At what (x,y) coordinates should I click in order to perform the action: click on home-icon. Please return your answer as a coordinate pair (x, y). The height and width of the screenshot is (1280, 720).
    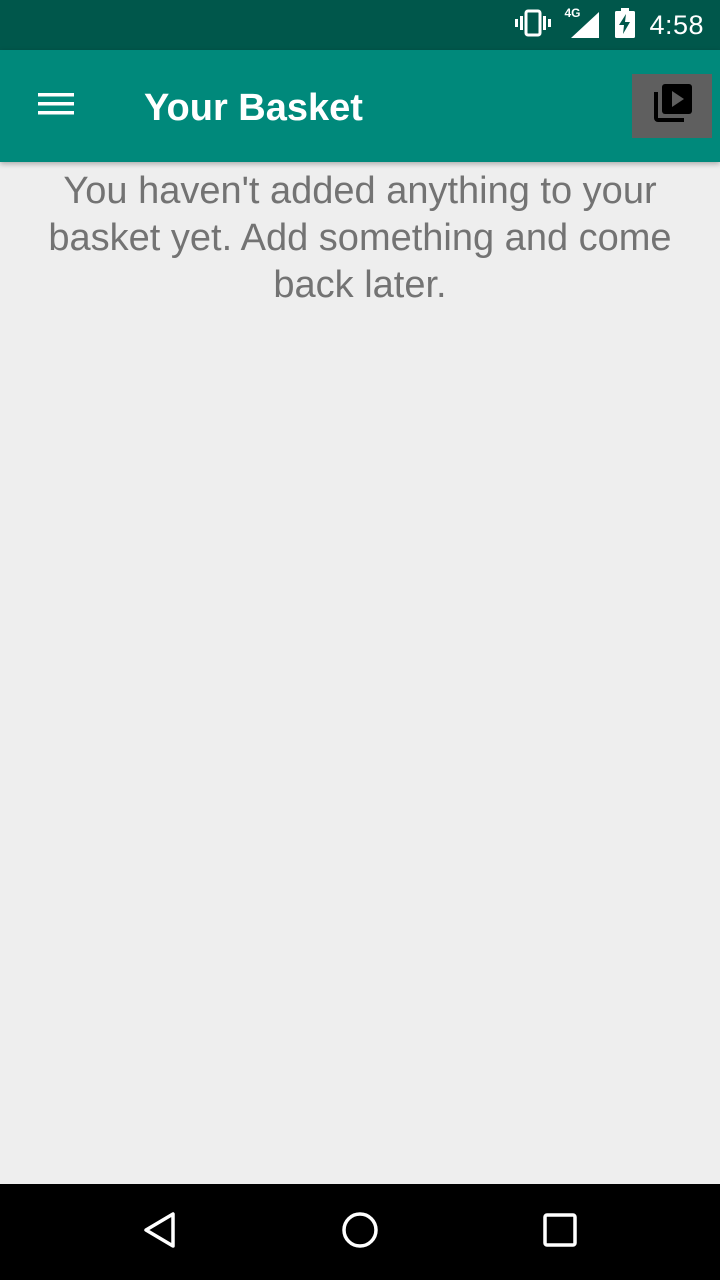
    Looking at the image, I should click on (360, 1232).